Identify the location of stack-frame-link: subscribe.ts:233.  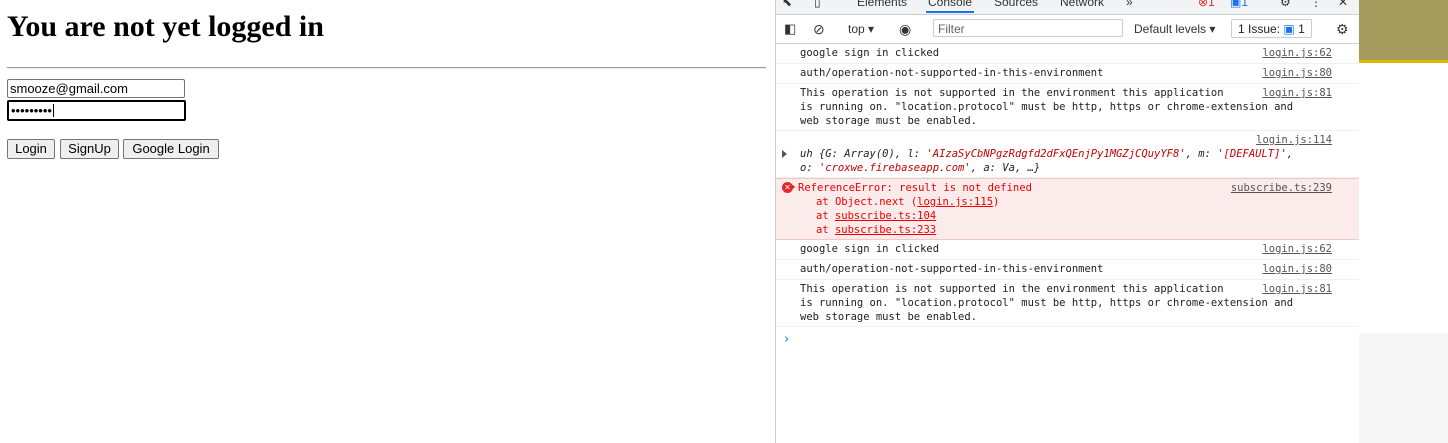
(885, 230).